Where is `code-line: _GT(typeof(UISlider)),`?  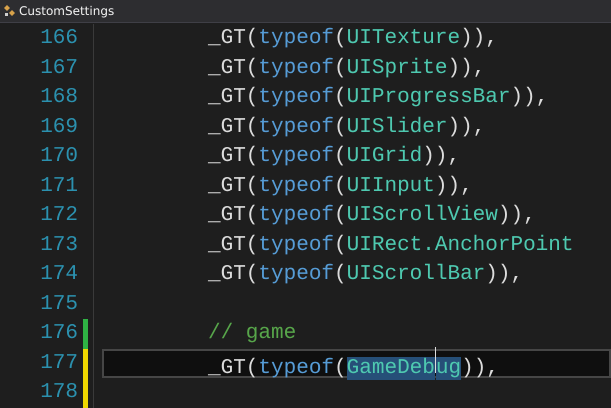
code-line: _GT(typeof(UISlider)), is located at coordinates (347, 127).